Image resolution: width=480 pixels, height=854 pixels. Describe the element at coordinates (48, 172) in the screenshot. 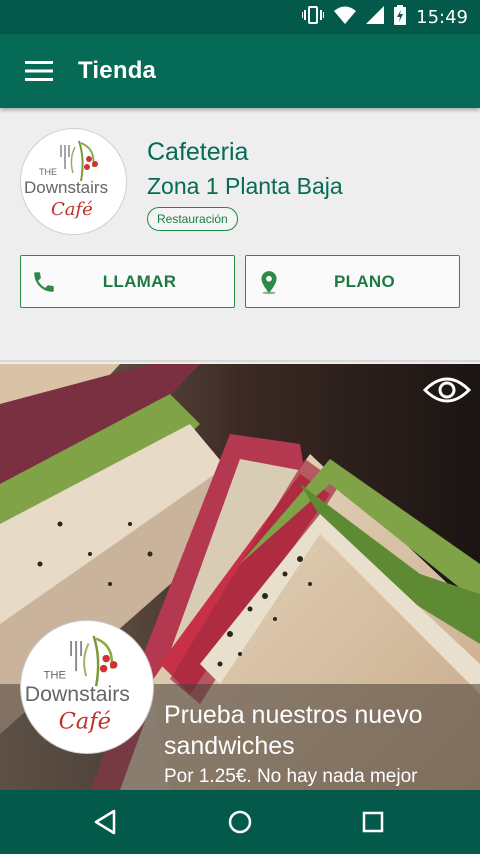

I see `logo-text-the: THE` at that location.